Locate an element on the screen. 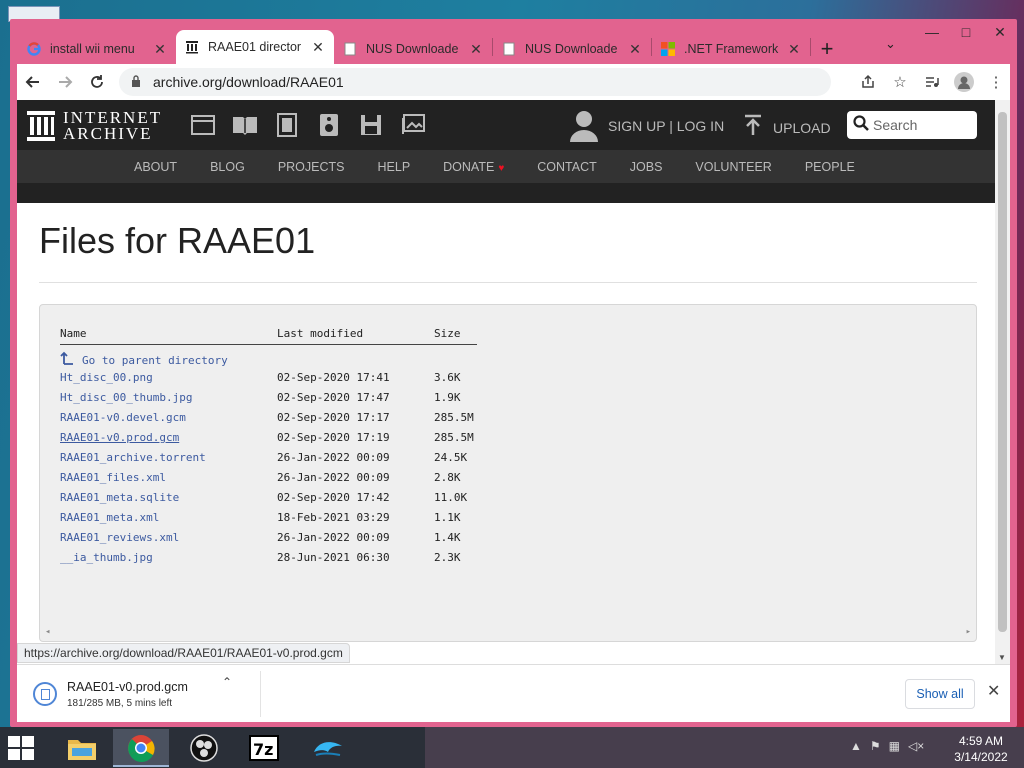 The width and height of the screenshot is (1024, 768). nav-jobs: JOBS is located at coordinates (646, 167).